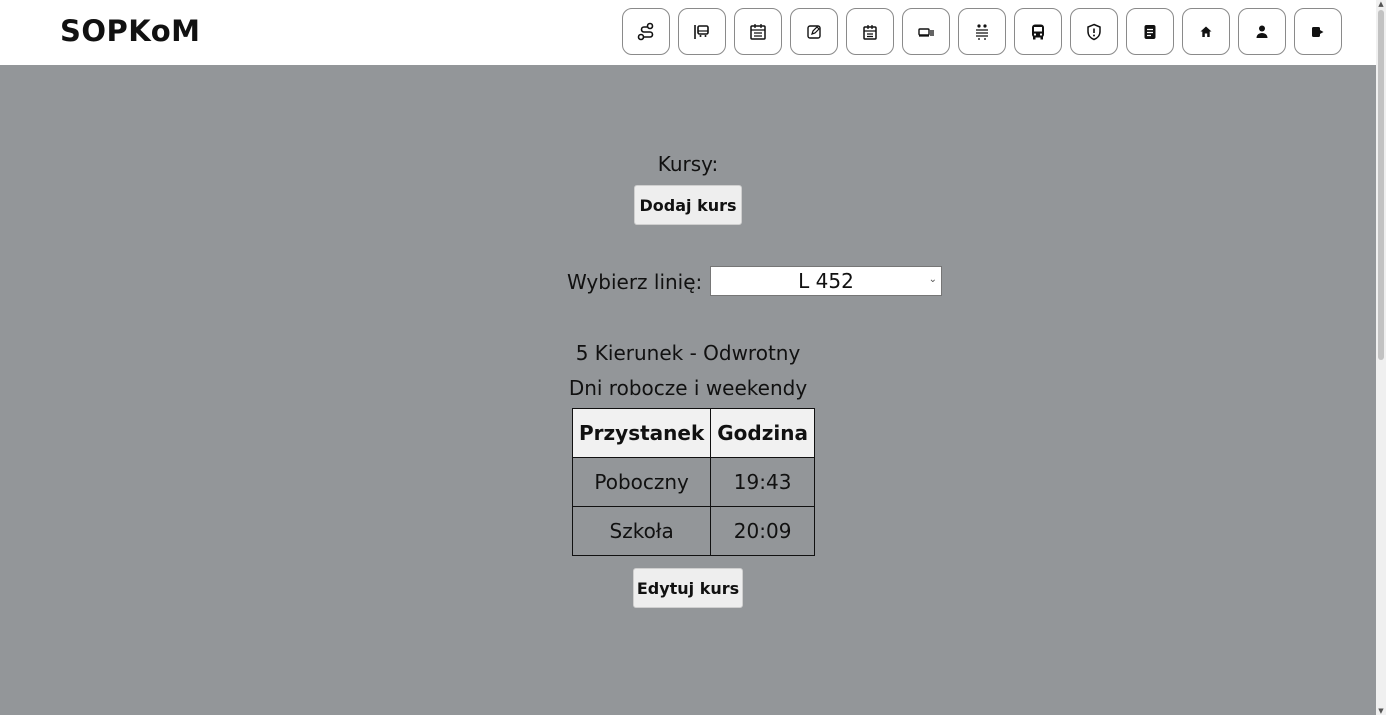 The image size is (1386, 715). I want to click on nav-shield-button, so click(1094, 31).